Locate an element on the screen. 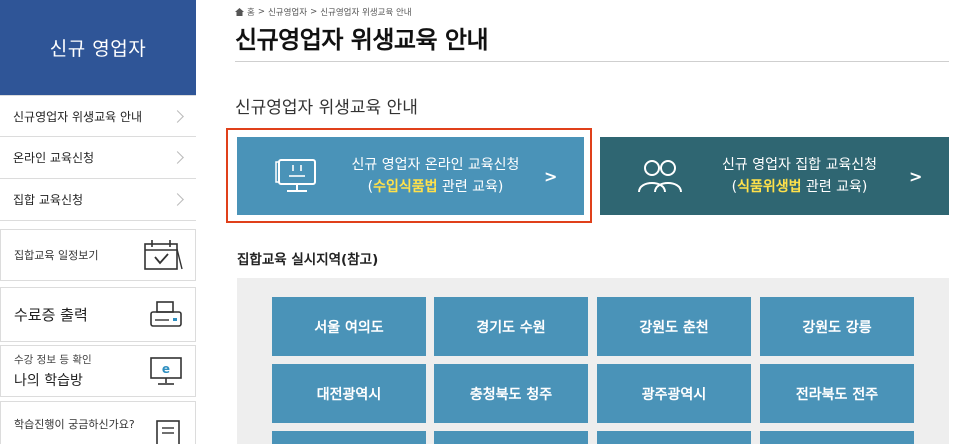 The width and height of the screenshot is (973, 444). online-apply-button: 신규 영업자 온라인 교육신청 (수입식품법 관련 교육) > is located at coordinates (410, 176).